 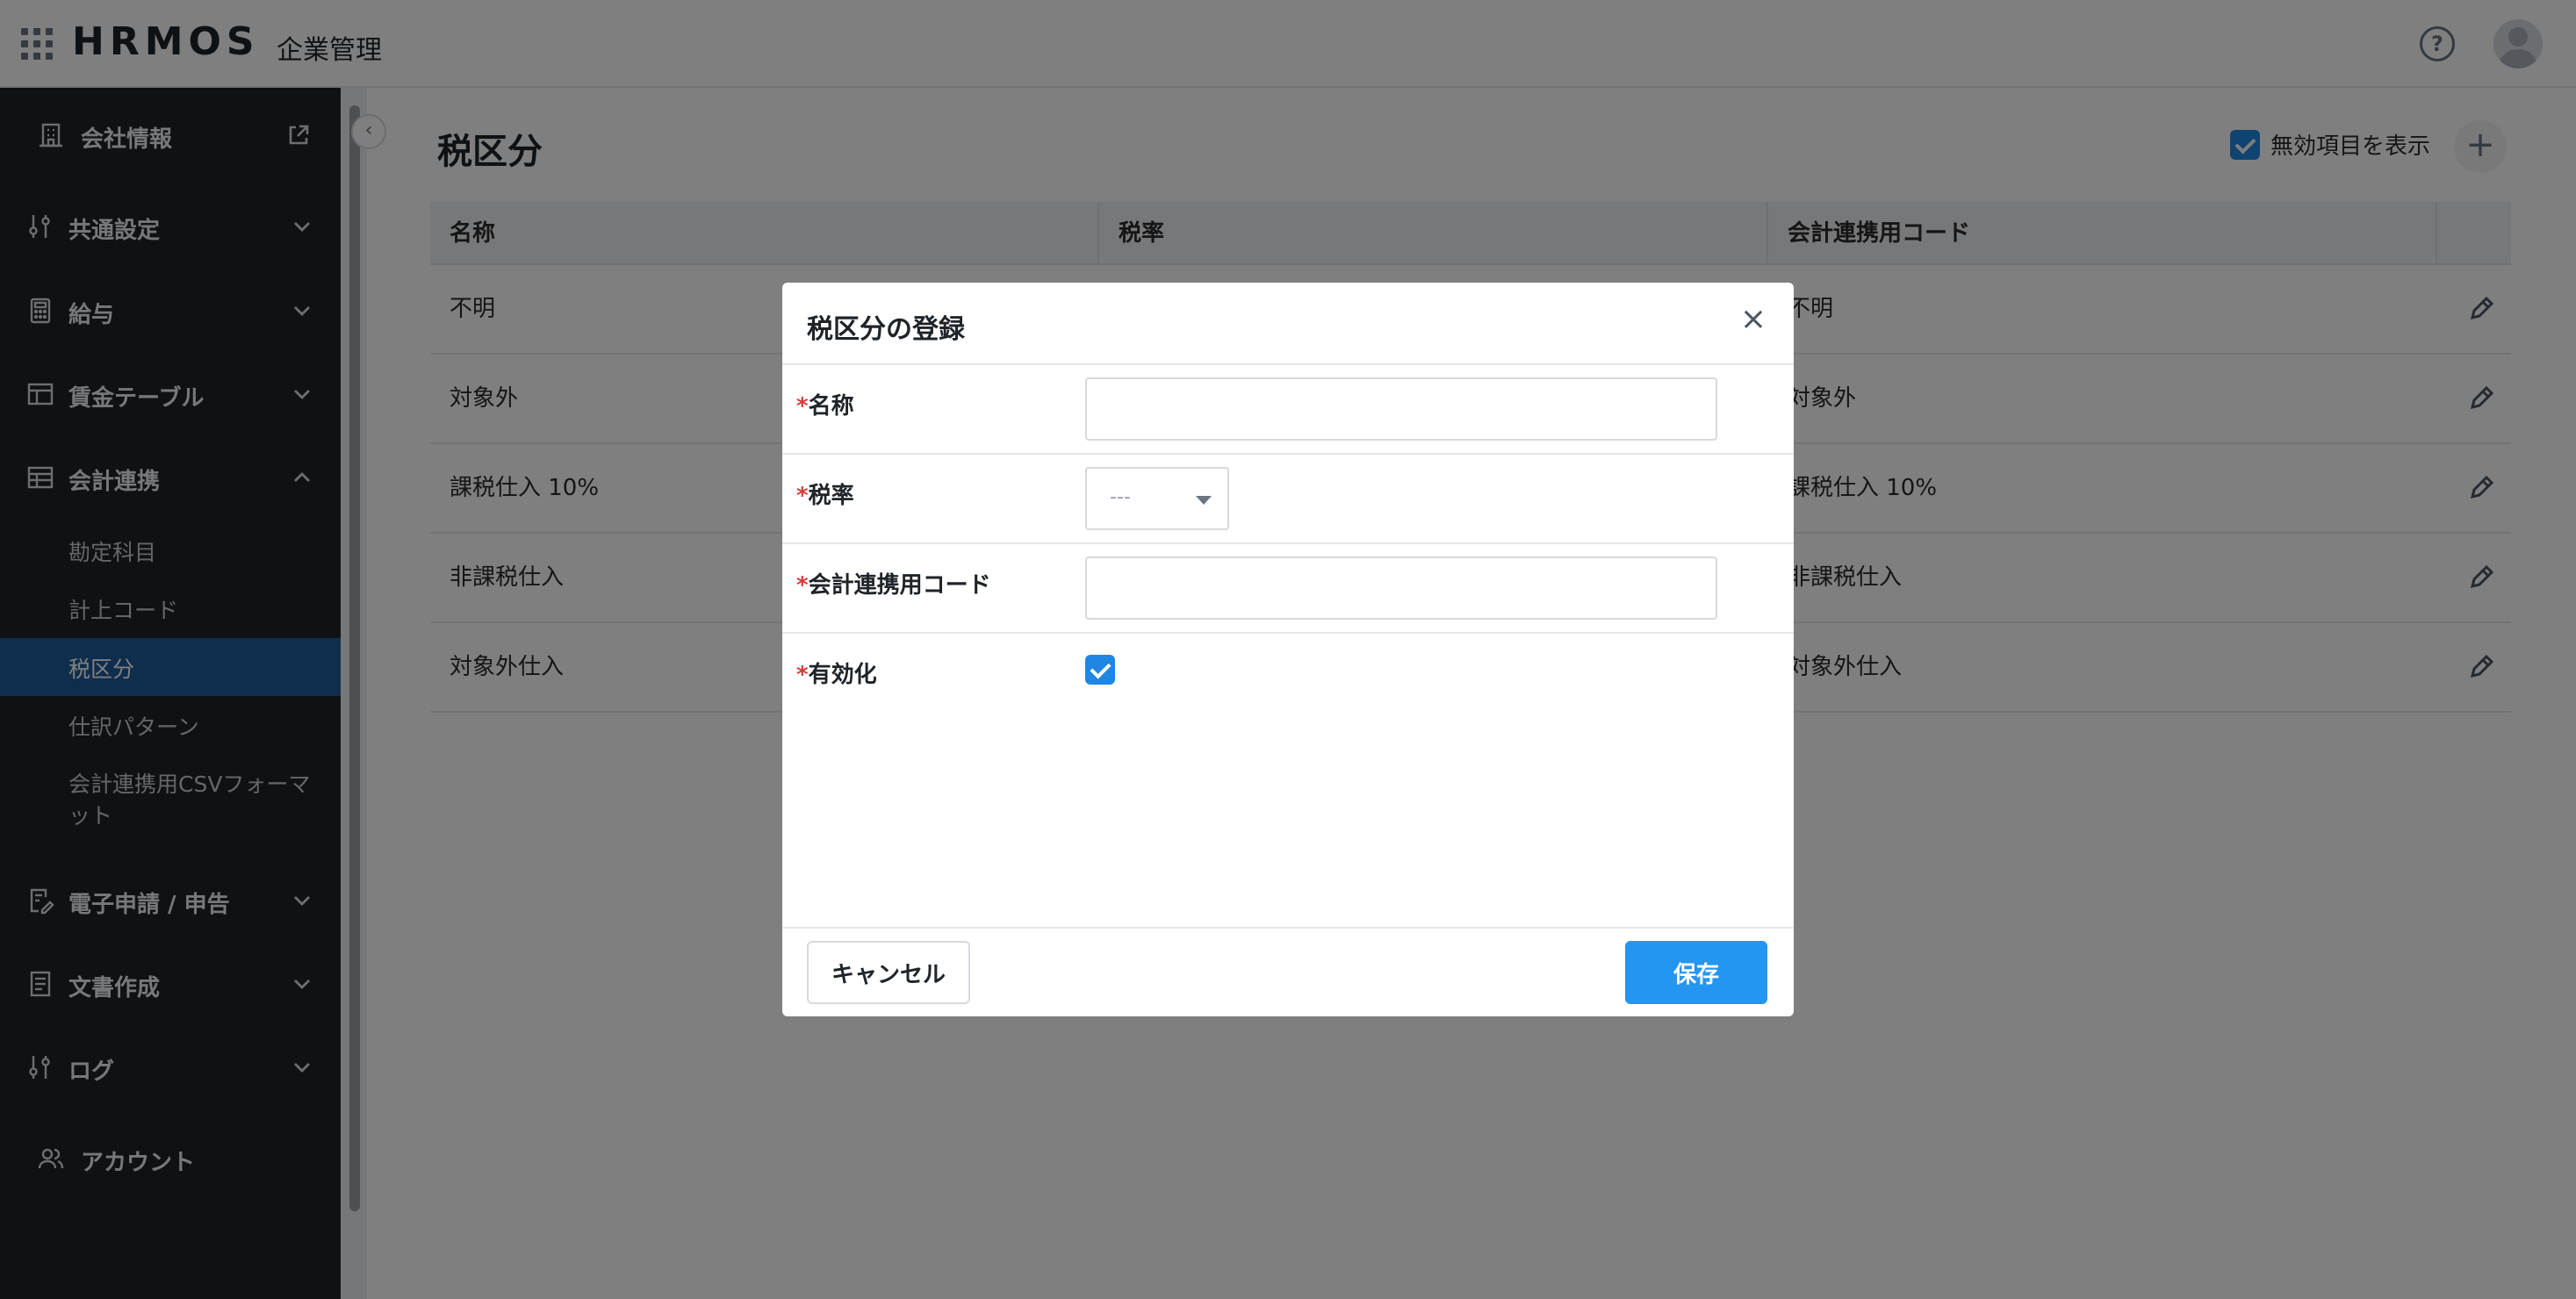 What do you see at coordinates (1288, 324) in the screenshot?
I see `dialog-header: 税区分の登録 ×` at bounding box center [1288, 324].